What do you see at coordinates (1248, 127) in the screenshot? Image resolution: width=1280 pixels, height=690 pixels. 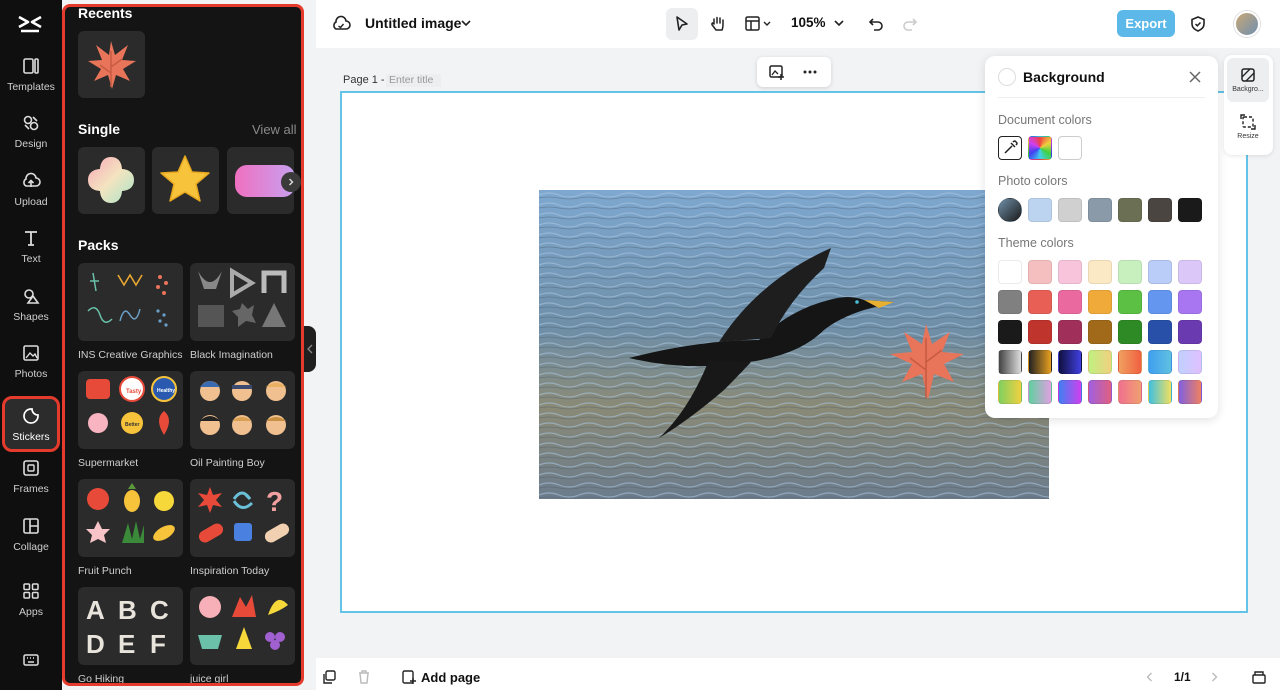 I see `tab-resize: Resize` at bounding box center [1248, 127].